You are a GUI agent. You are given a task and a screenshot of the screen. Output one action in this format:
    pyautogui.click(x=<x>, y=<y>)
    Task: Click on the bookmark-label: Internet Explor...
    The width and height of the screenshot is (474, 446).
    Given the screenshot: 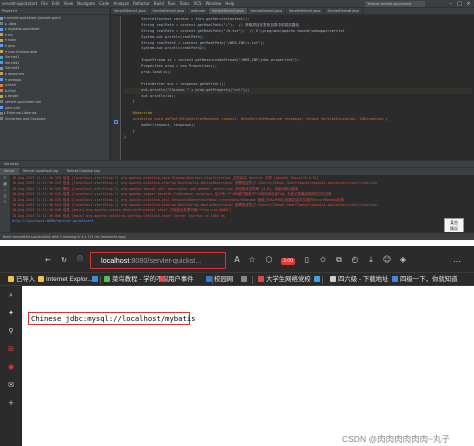 What is the action you would take?
    pyautogui.click(x=69, y=279)
    